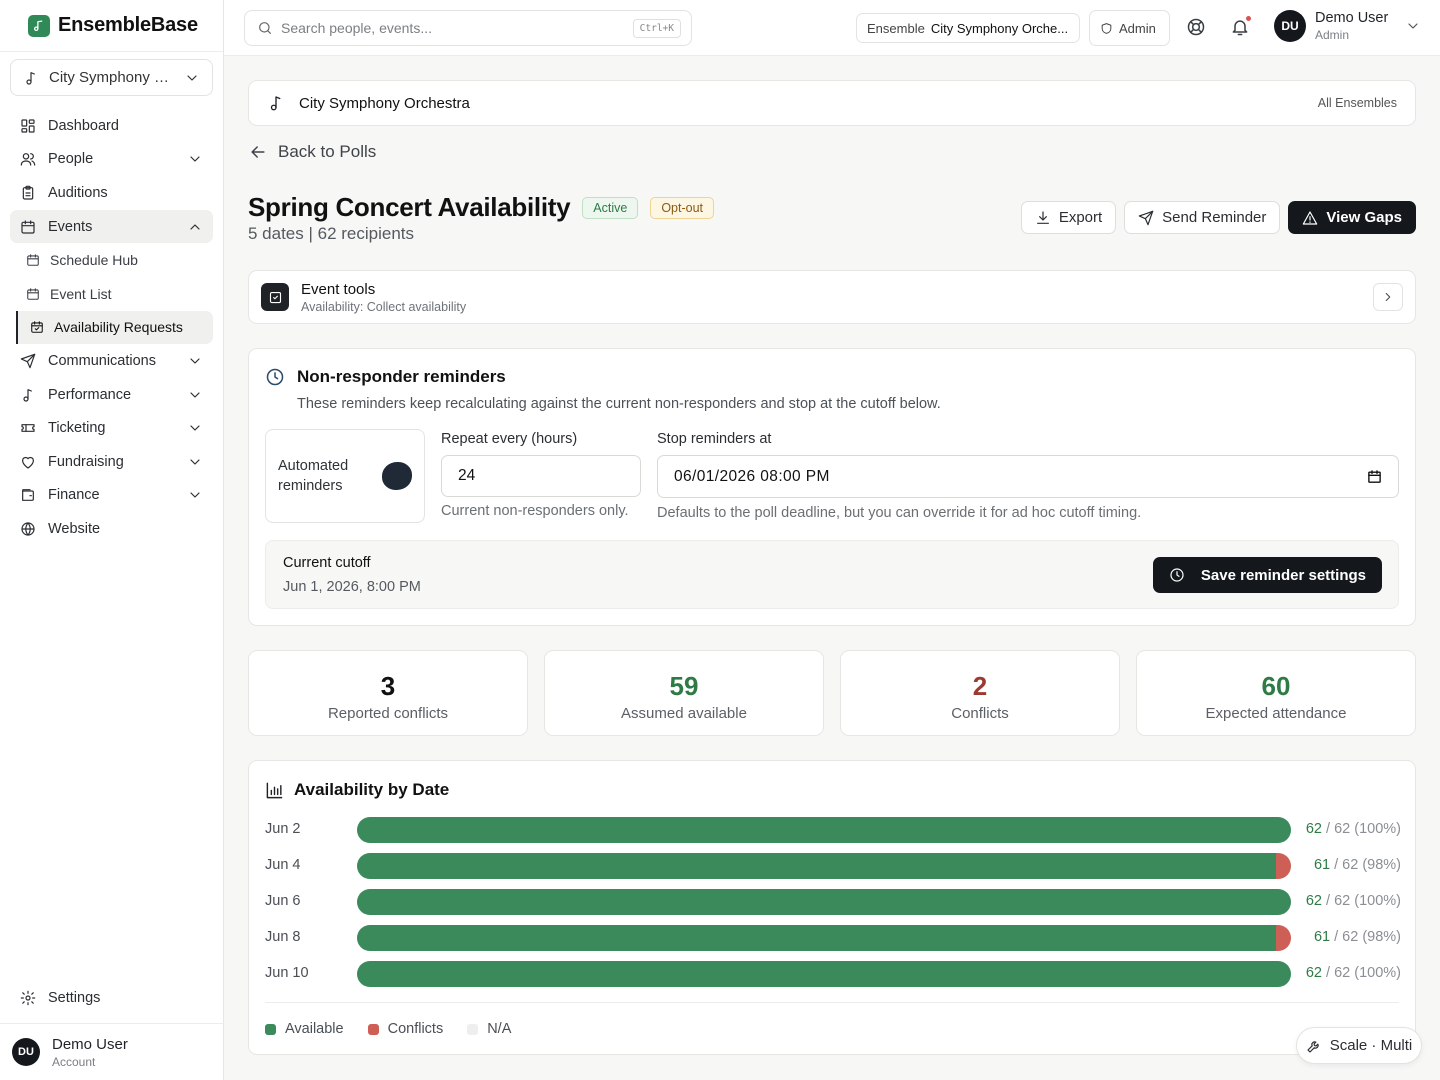 The width and height of the screenshot is (1440, 1080). I want to click on user-name: Demo User, so click(1352, 18).